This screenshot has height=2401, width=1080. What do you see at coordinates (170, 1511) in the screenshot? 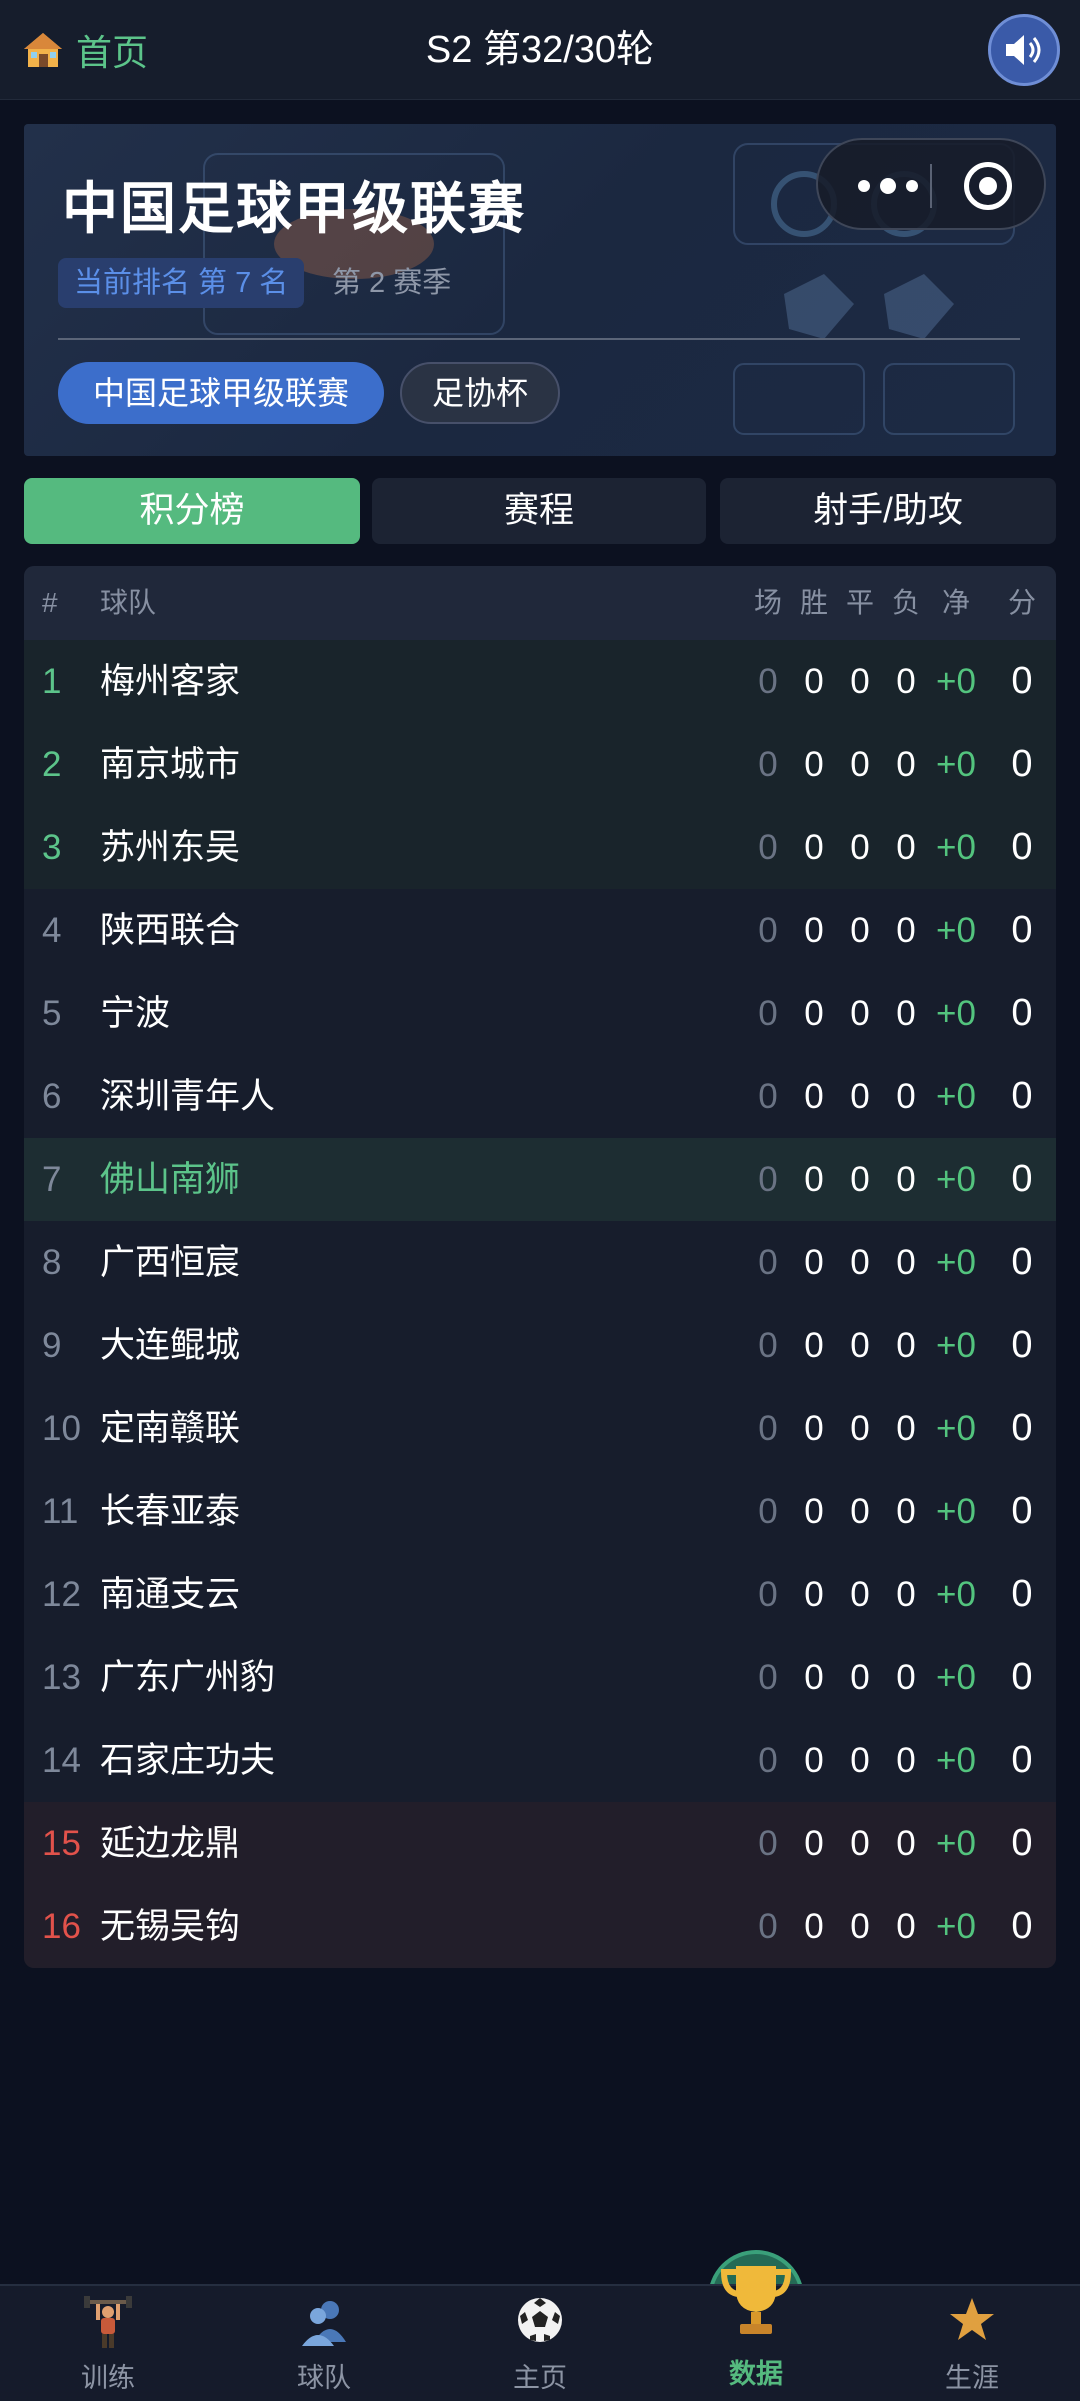
I see `row-team-name: 长春亚泰` at bounding box center [170, 1511].